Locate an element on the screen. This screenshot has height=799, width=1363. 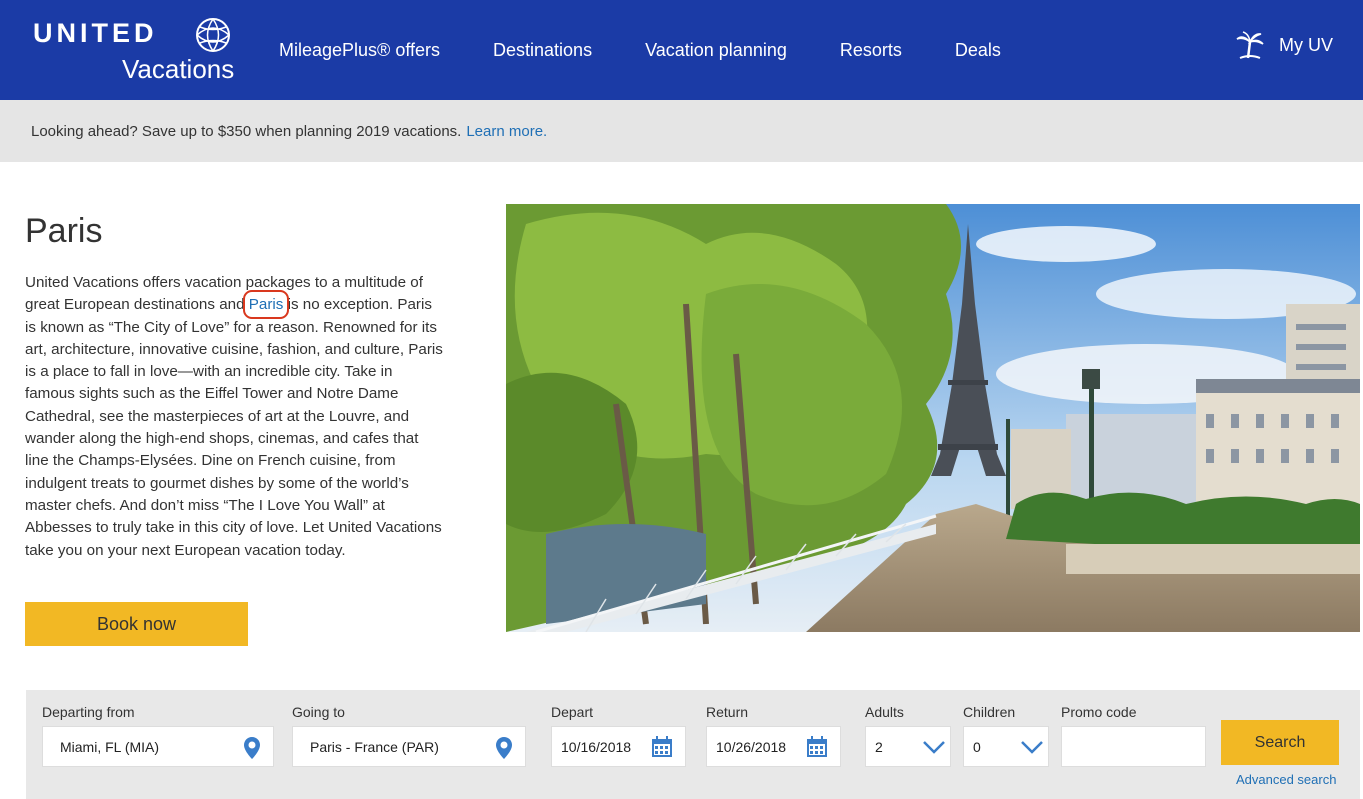
adults-select: 2 is located at coordinates (908, 746).